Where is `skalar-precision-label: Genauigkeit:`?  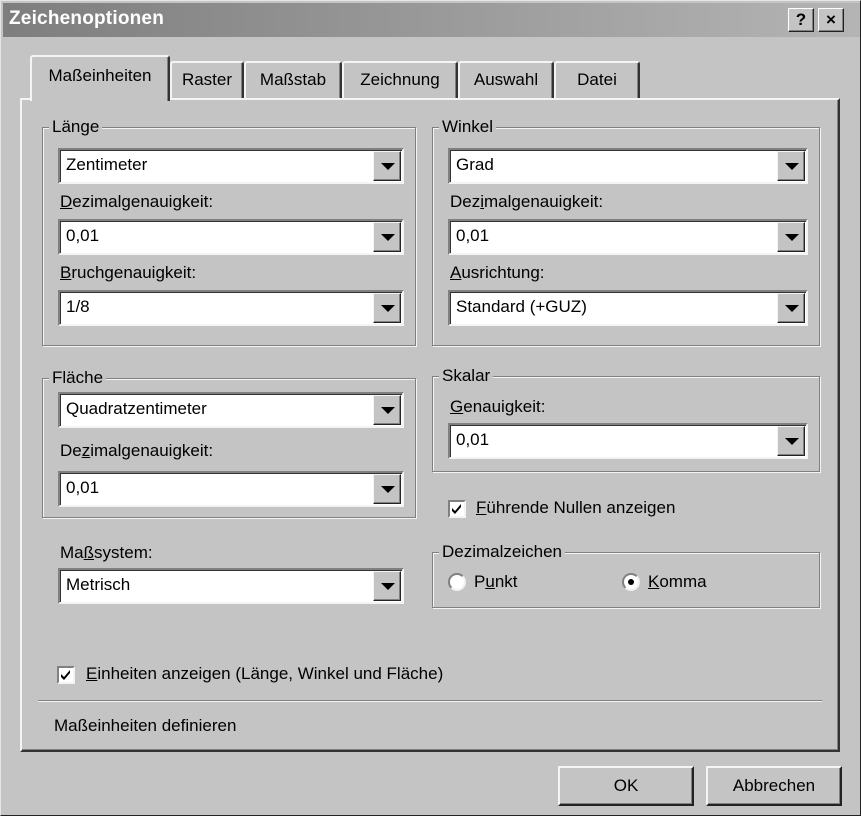
skalar-precision-label: Genauigkeit: is located at coordinates (498, 406).